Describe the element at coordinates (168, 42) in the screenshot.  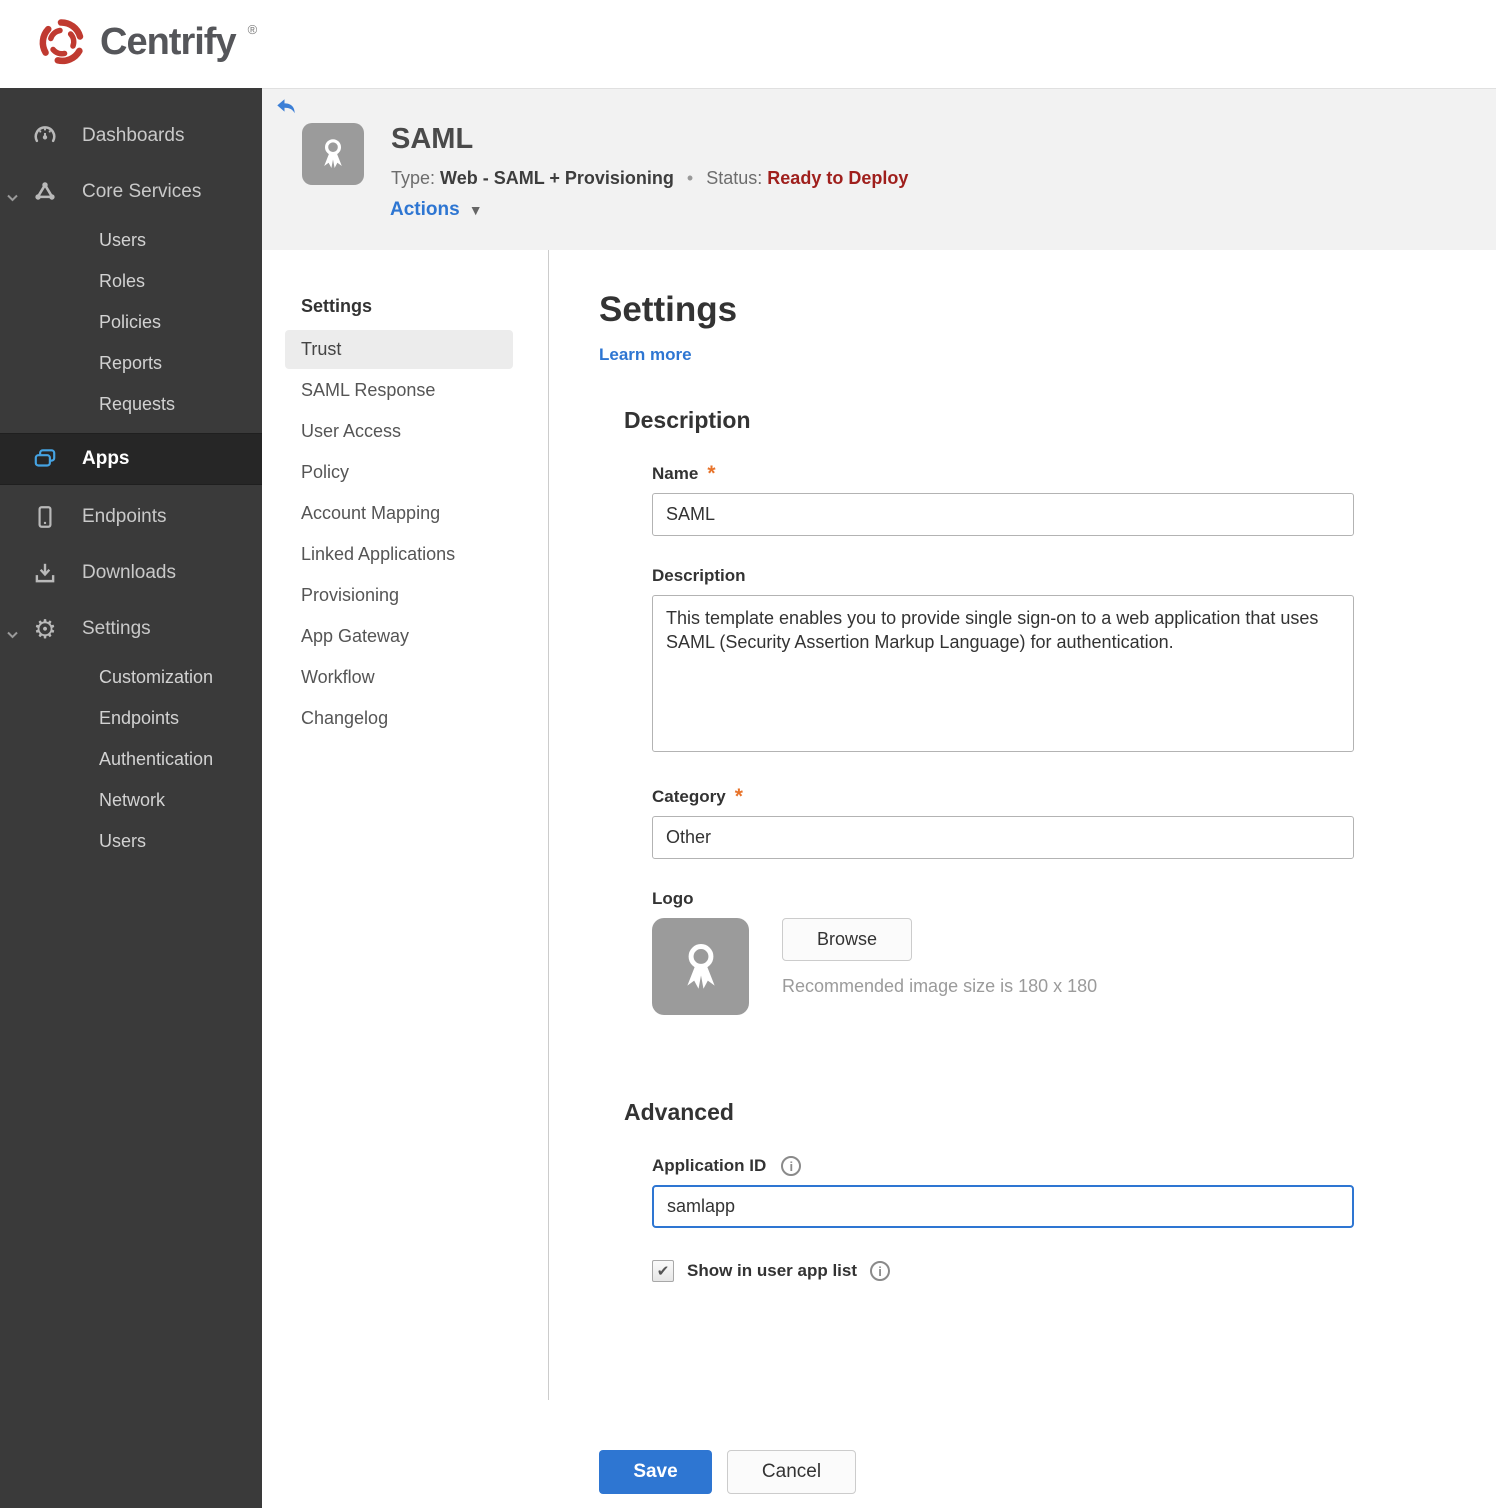
I see `brand-name: Centrify` at that location.